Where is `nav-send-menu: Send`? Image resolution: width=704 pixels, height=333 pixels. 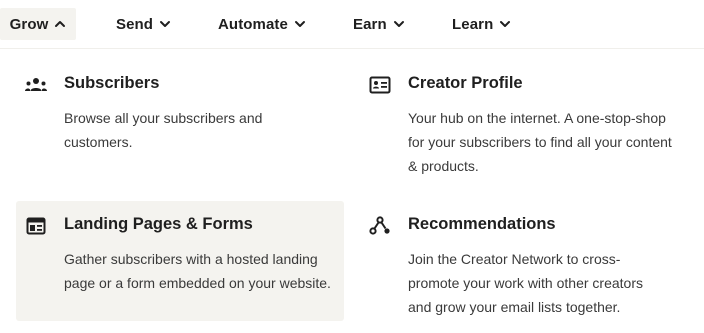
nav-send-menu: Send is located at coordinates (143, 24).